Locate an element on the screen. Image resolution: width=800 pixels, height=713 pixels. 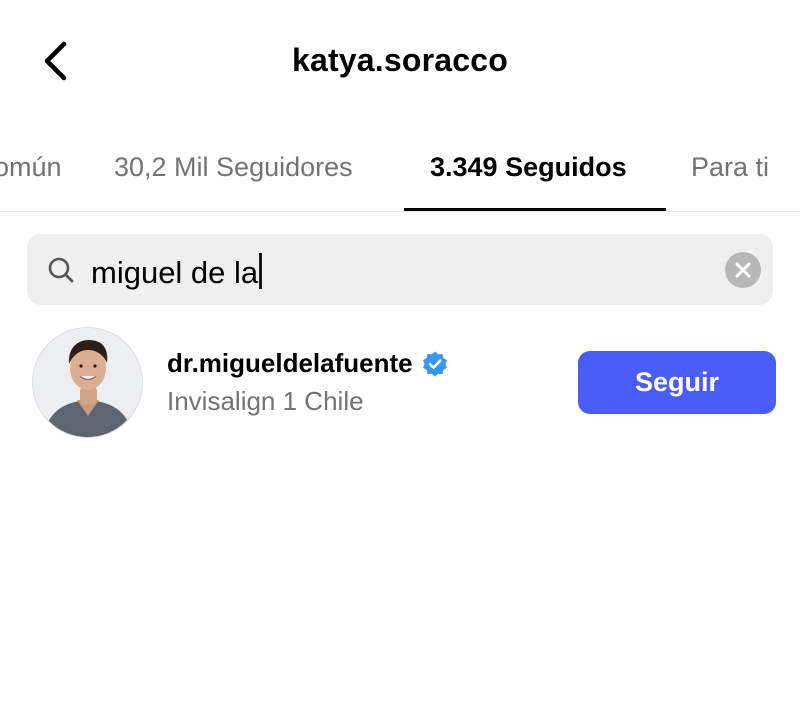
result-subtitle: Invisalign 1 Chile is located at coordinates (265, 401).